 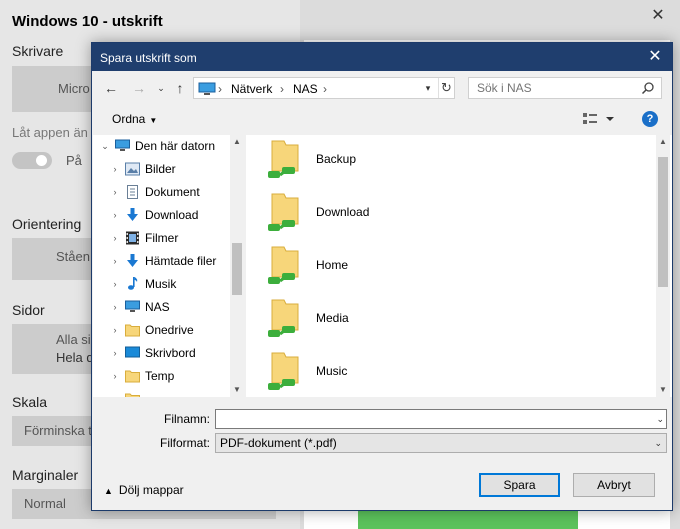 I want to click on orientation-label: Orientering, so click(x=47, y=224).